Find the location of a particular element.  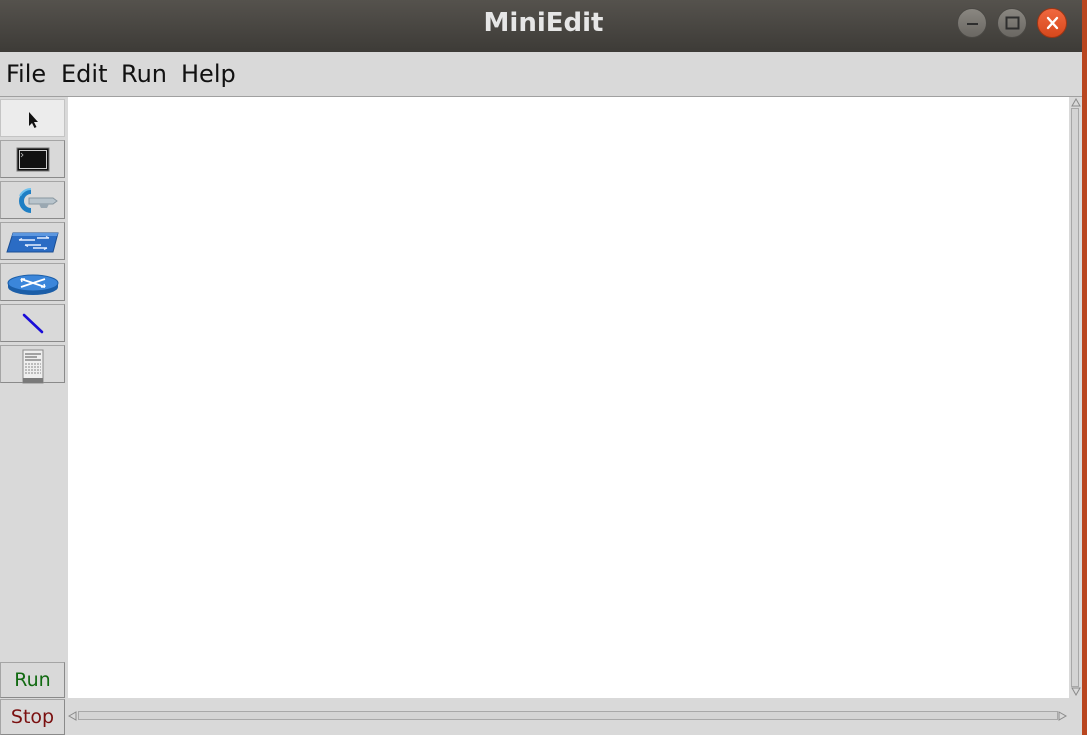

window-title: MiniEdit is located at coordinates (543, 23).